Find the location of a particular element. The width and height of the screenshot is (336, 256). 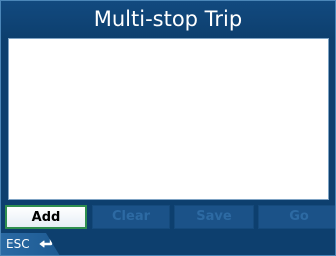

add-button: Add is located at coordinates (46, 217).